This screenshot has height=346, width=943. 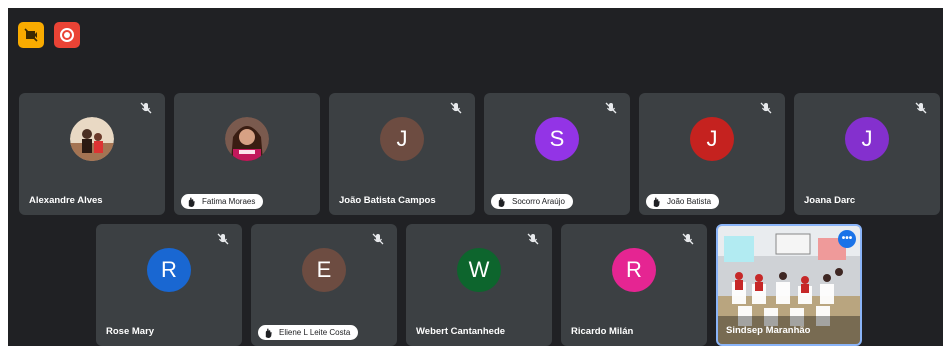 I want to click on record-button, so click(x=67, y=35).